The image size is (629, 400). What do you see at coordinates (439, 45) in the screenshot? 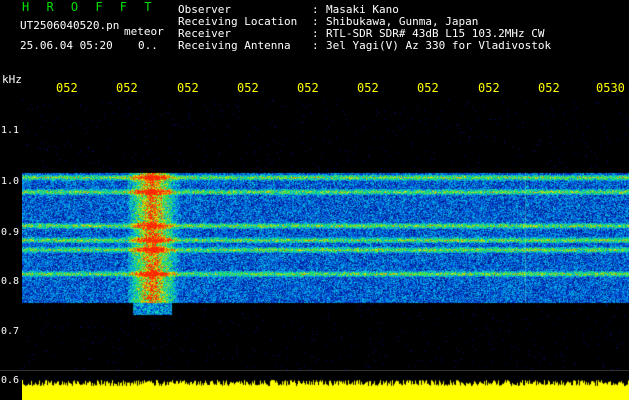
I see `info-value-antenna: 3el Yagi(V) Az 330 for Vladivostok` at bounding box center [439, 45].